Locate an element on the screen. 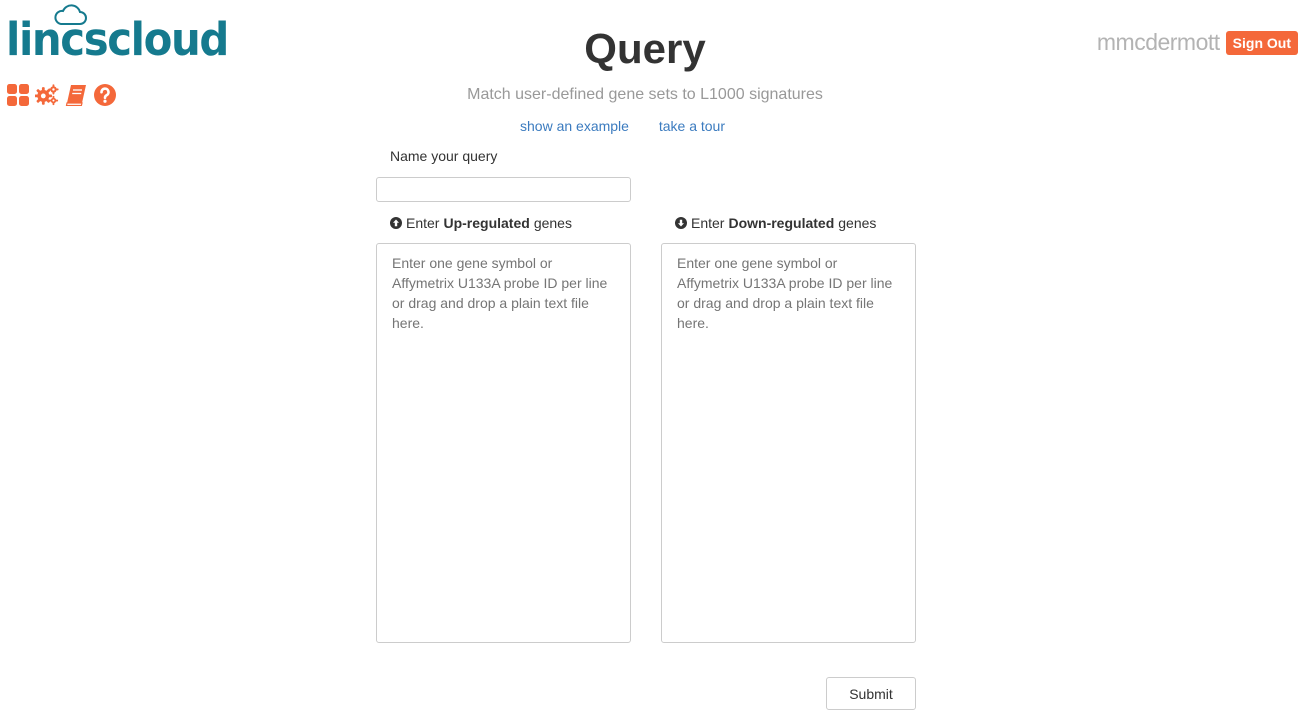 The width and height of the screenshot is (1304, 718). down-genes-label: Enter Down-regulated genes is located at coordinates (775, 223).